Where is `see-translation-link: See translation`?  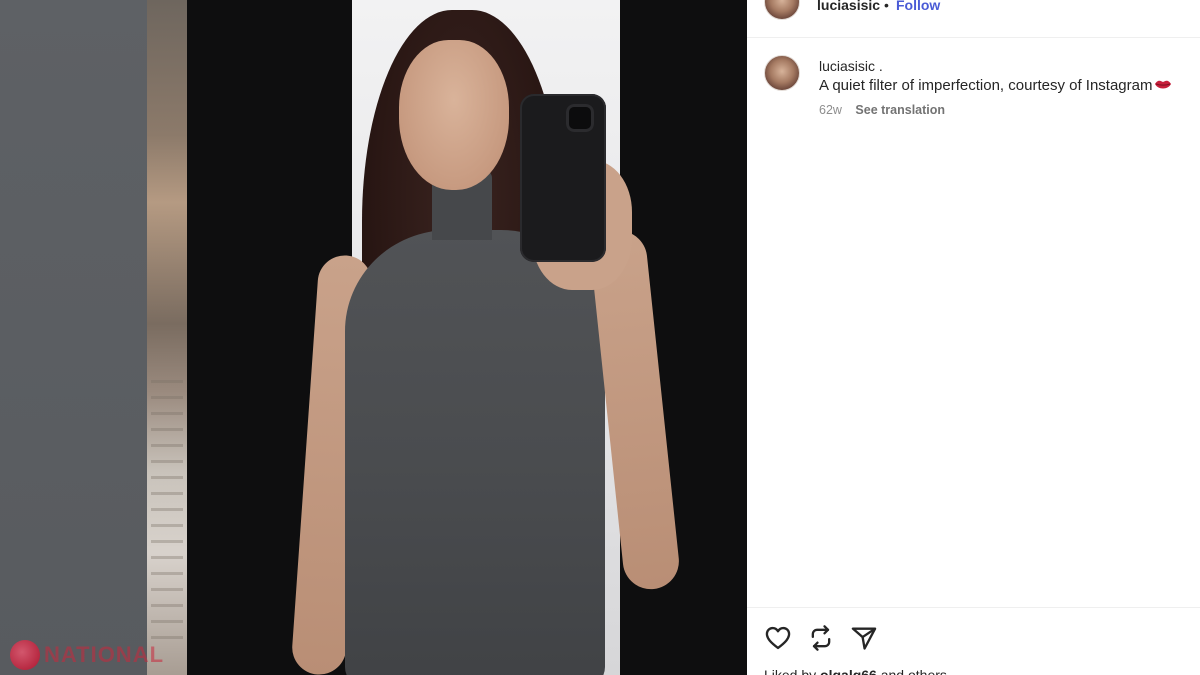 see-translation-link: See translation is located at coordinates (900, 110).